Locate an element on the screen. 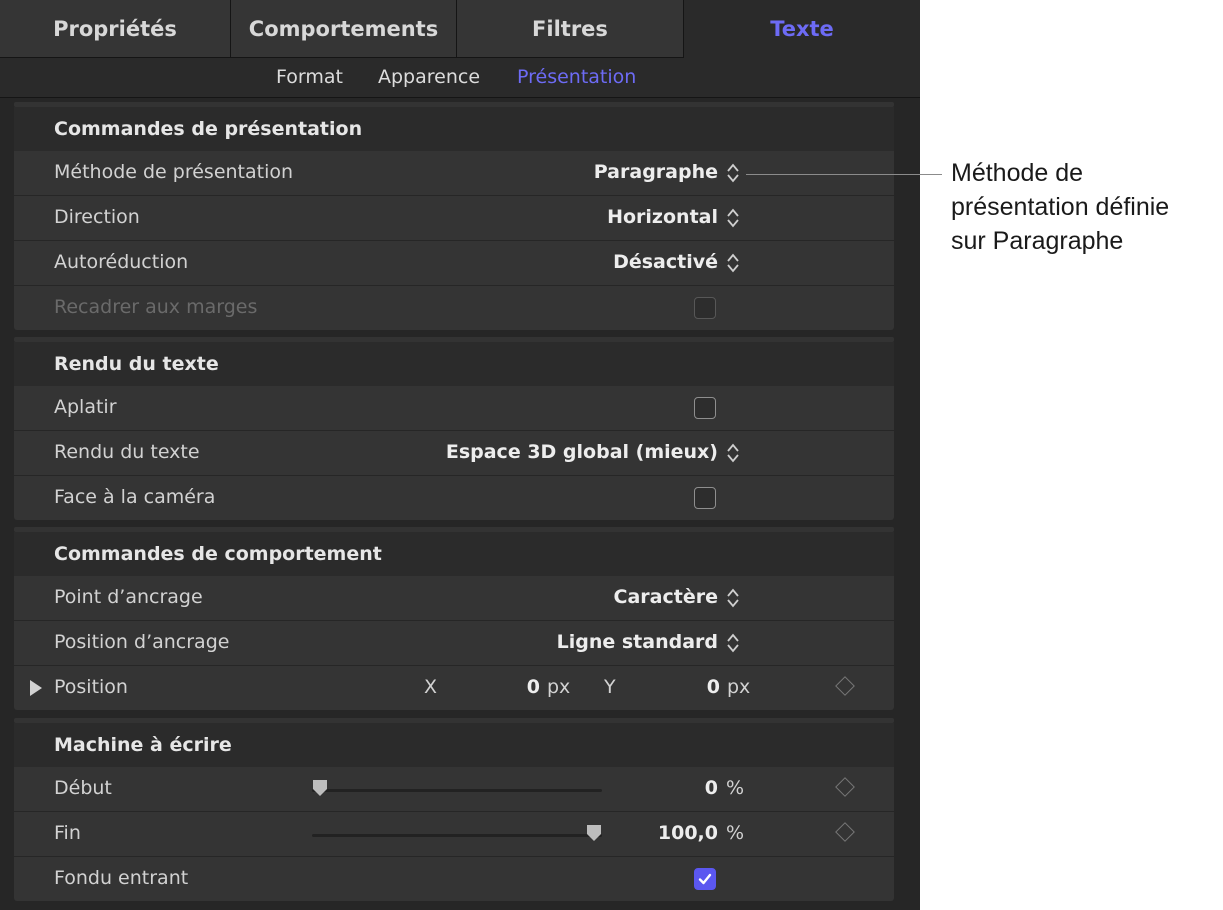  face-camera-row: Face à la caméra is located at coordinates (454, 498).